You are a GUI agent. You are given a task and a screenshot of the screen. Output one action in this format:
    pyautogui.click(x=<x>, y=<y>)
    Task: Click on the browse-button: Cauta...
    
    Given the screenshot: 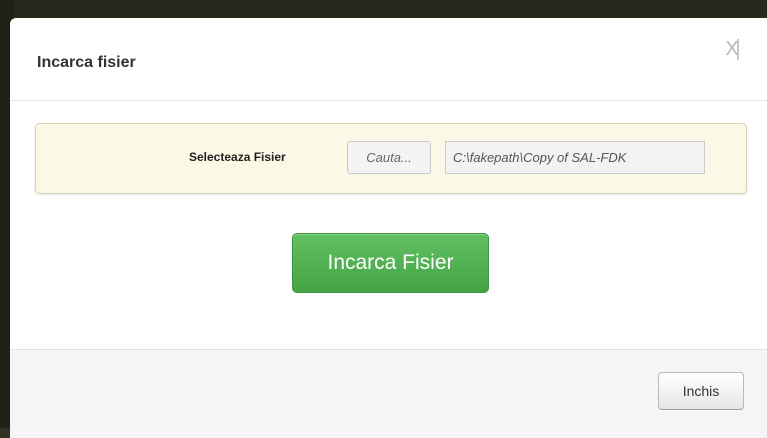 What is the action you would take?
    pyautogui.click(x=389, y=157)
    